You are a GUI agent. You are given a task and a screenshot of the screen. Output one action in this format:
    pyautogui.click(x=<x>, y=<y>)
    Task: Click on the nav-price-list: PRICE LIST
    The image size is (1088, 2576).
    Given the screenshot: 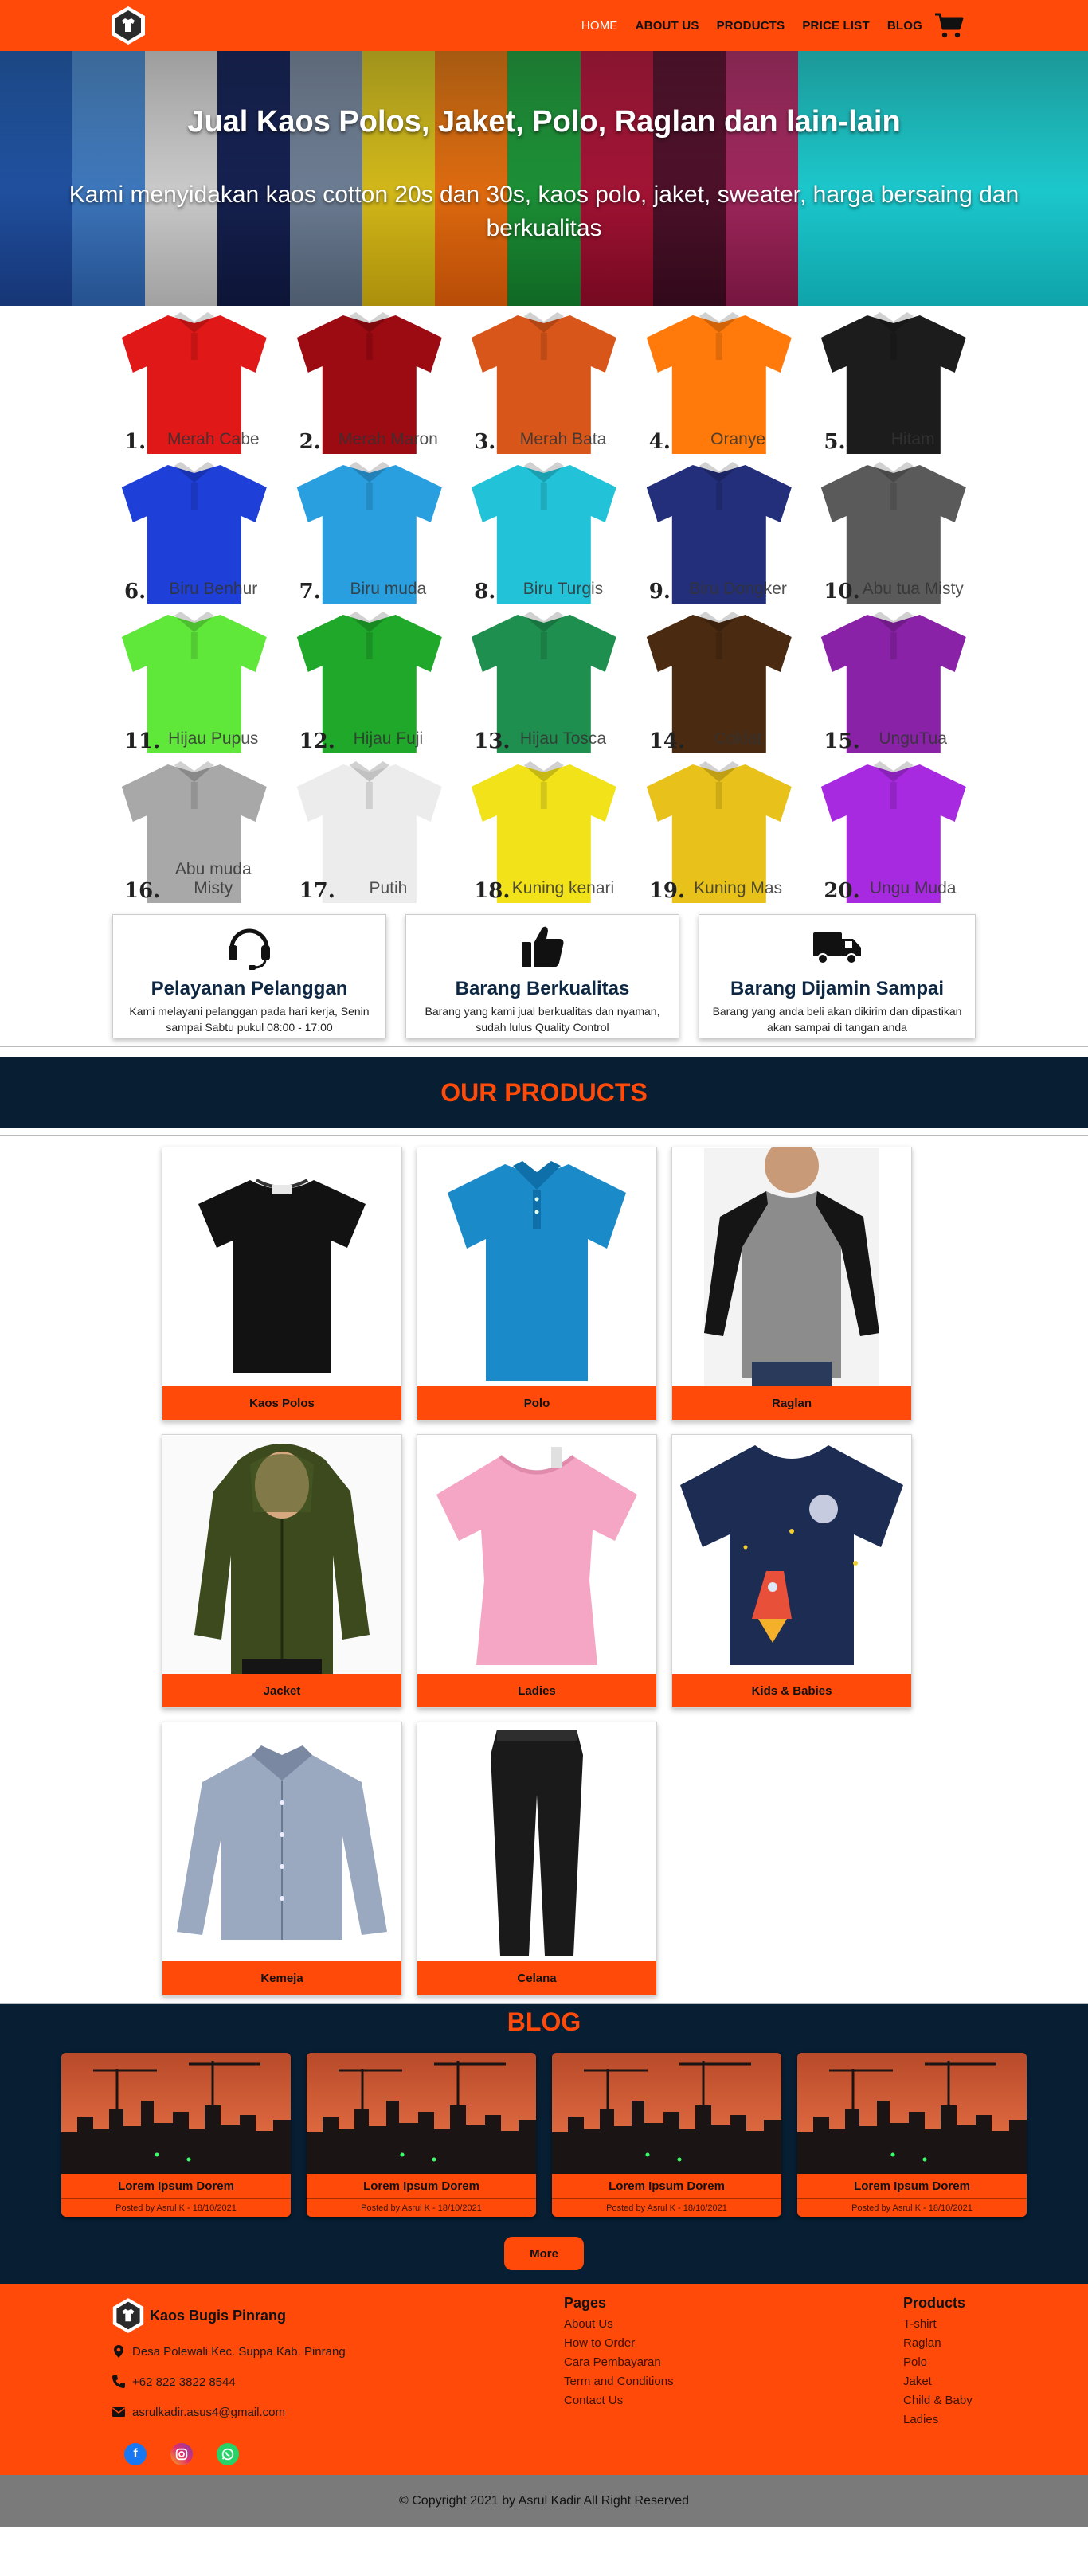 What is the action you would take?
    pyautogui.click(x=836, y=26)
    